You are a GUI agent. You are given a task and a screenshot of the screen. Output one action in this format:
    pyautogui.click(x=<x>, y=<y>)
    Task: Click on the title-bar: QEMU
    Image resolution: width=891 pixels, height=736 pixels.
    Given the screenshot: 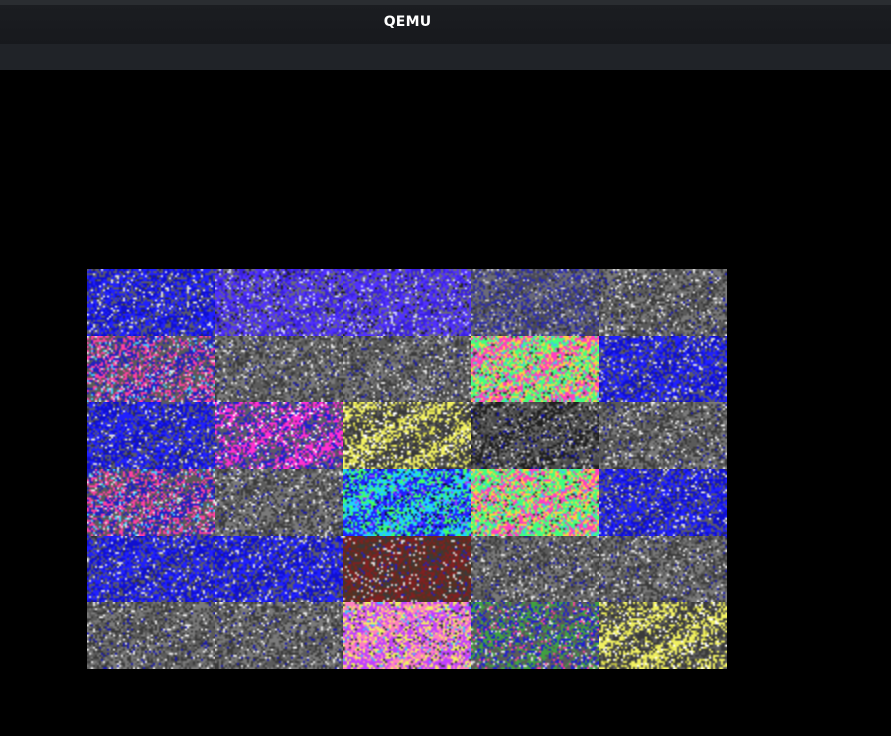 What is the action you would take?
    pyautogui.click(x=445, y=22)
    